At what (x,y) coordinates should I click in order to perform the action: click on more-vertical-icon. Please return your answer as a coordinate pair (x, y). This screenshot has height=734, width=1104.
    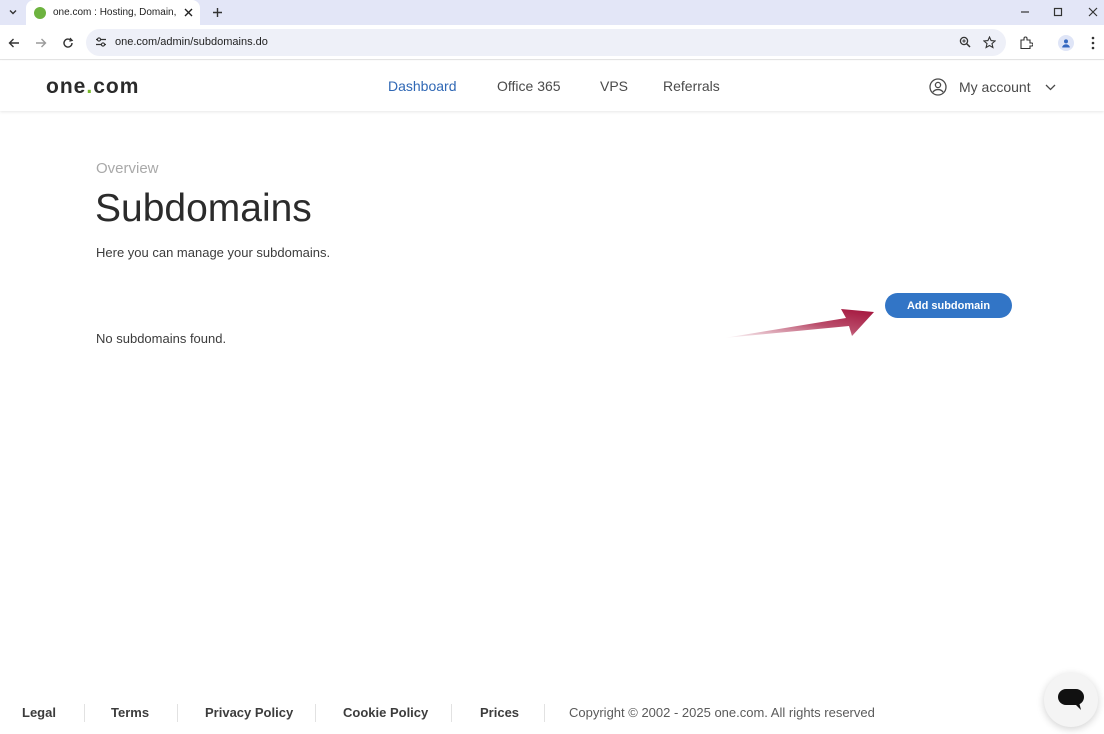
    Looking at the image, I should click on (1093, 43).